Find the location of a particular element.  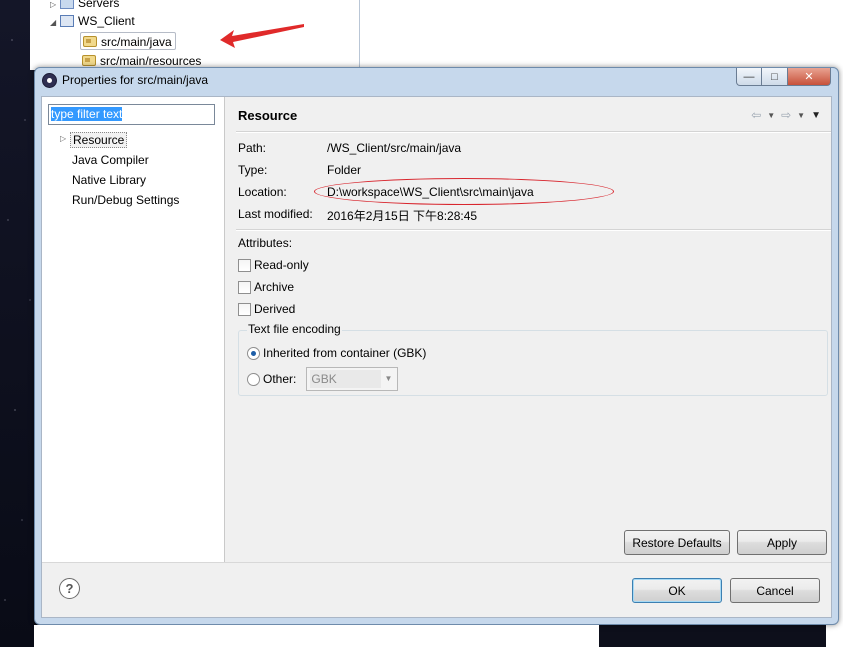

back-arrow-icon: ⇦ is located at coordinates (756, 115).